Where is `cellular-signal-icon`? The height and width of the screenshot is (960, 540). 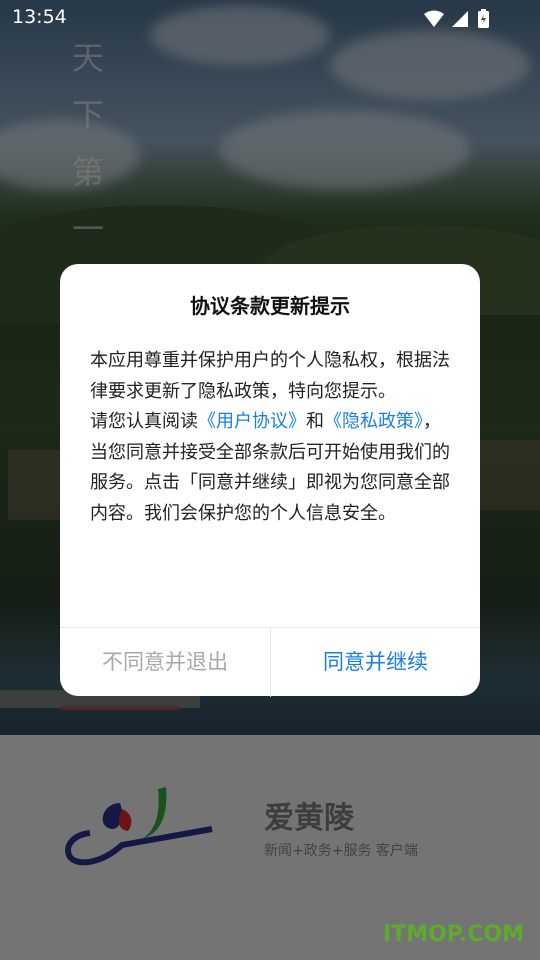 cellular-signal-icon is located at coordinates (460, 19).